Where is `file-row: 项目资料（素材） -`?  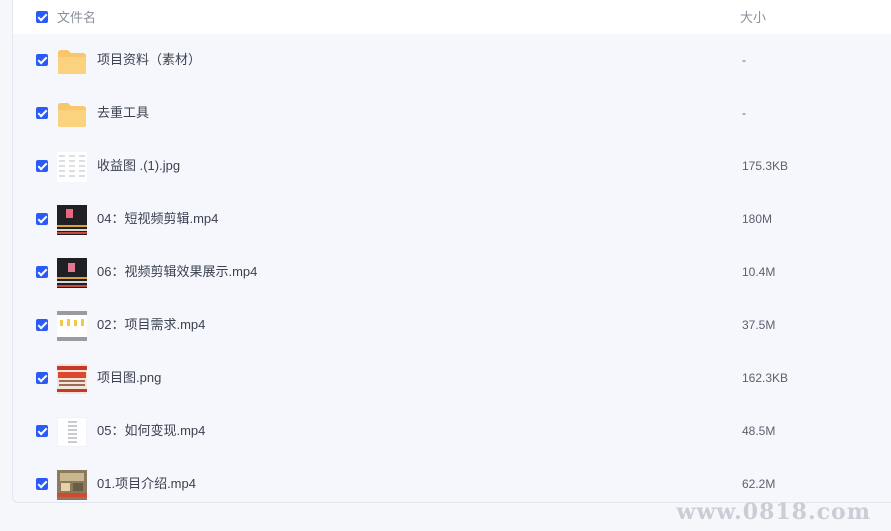
file-row: 项目资料（素材） - is located at coordinates (452, 60).